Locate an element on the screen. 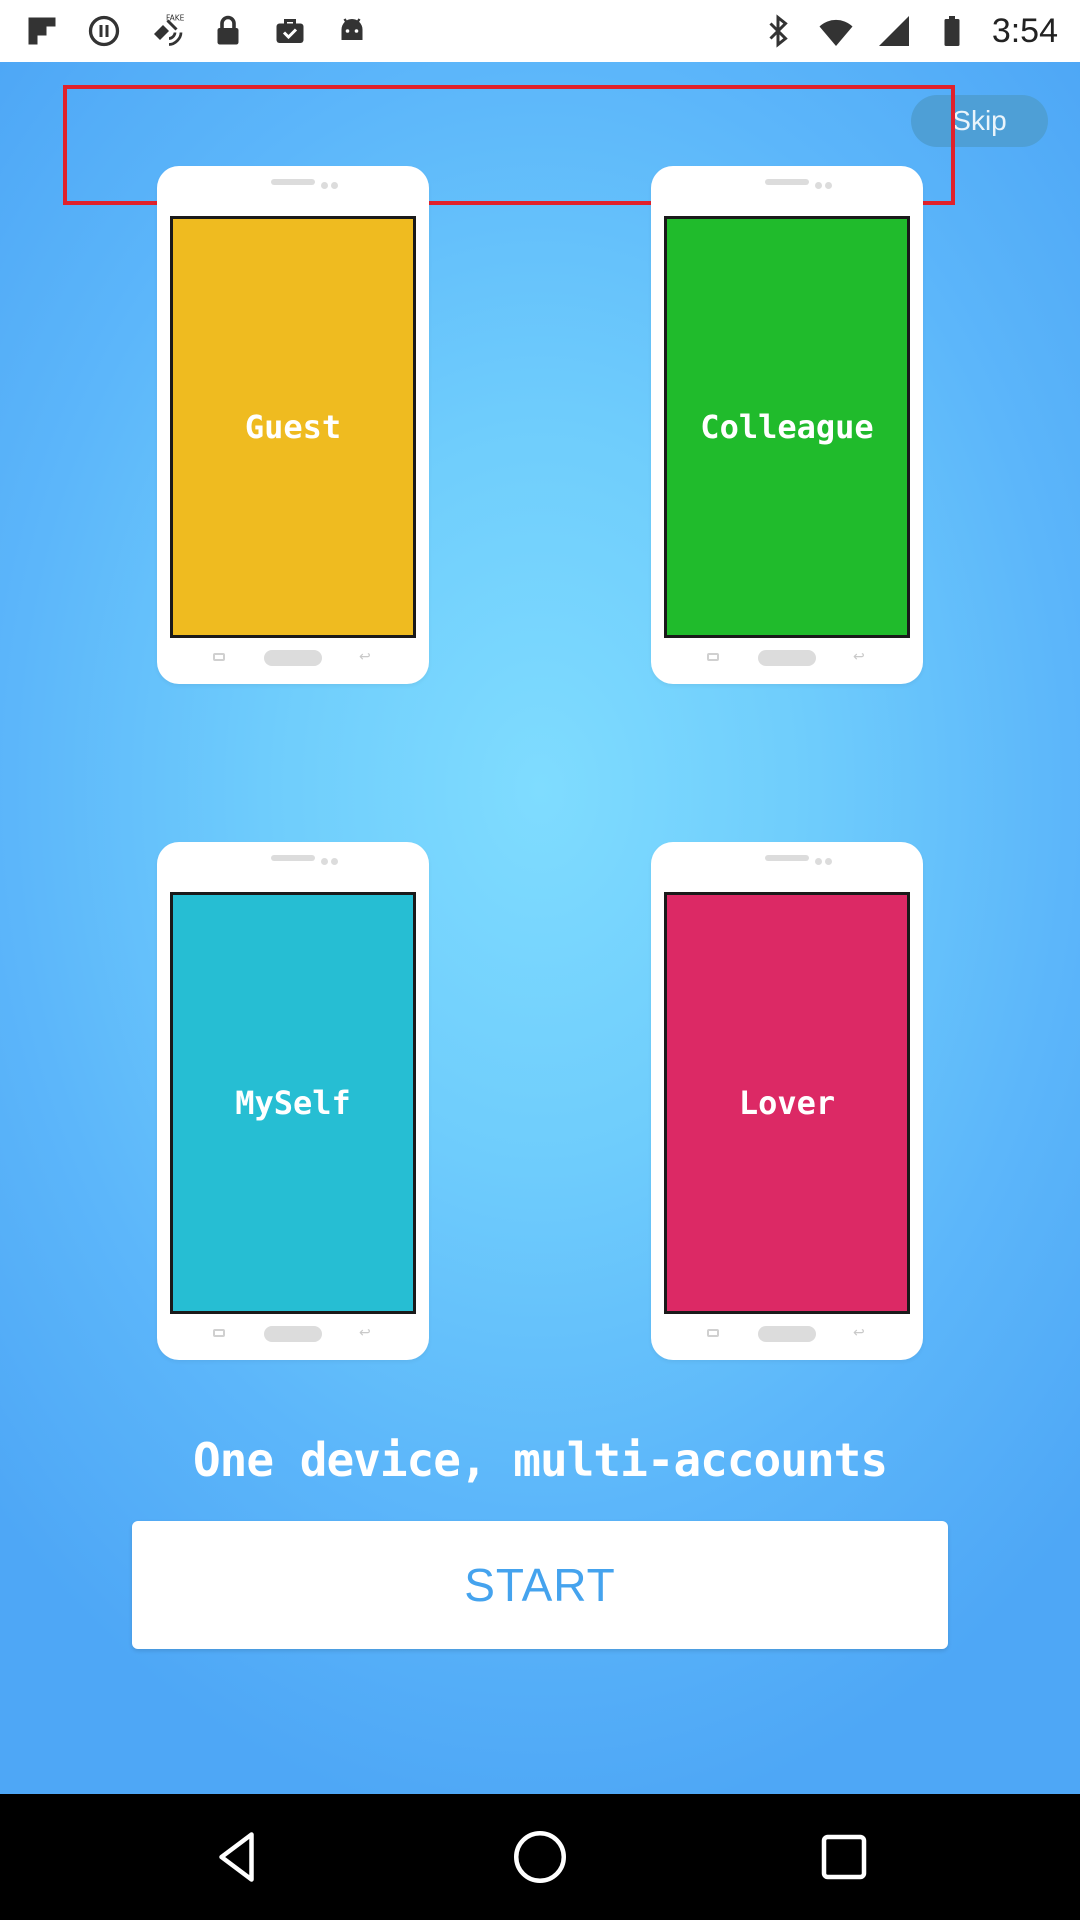  clock-time: 3:54 is located at coordinates (1024, 30).